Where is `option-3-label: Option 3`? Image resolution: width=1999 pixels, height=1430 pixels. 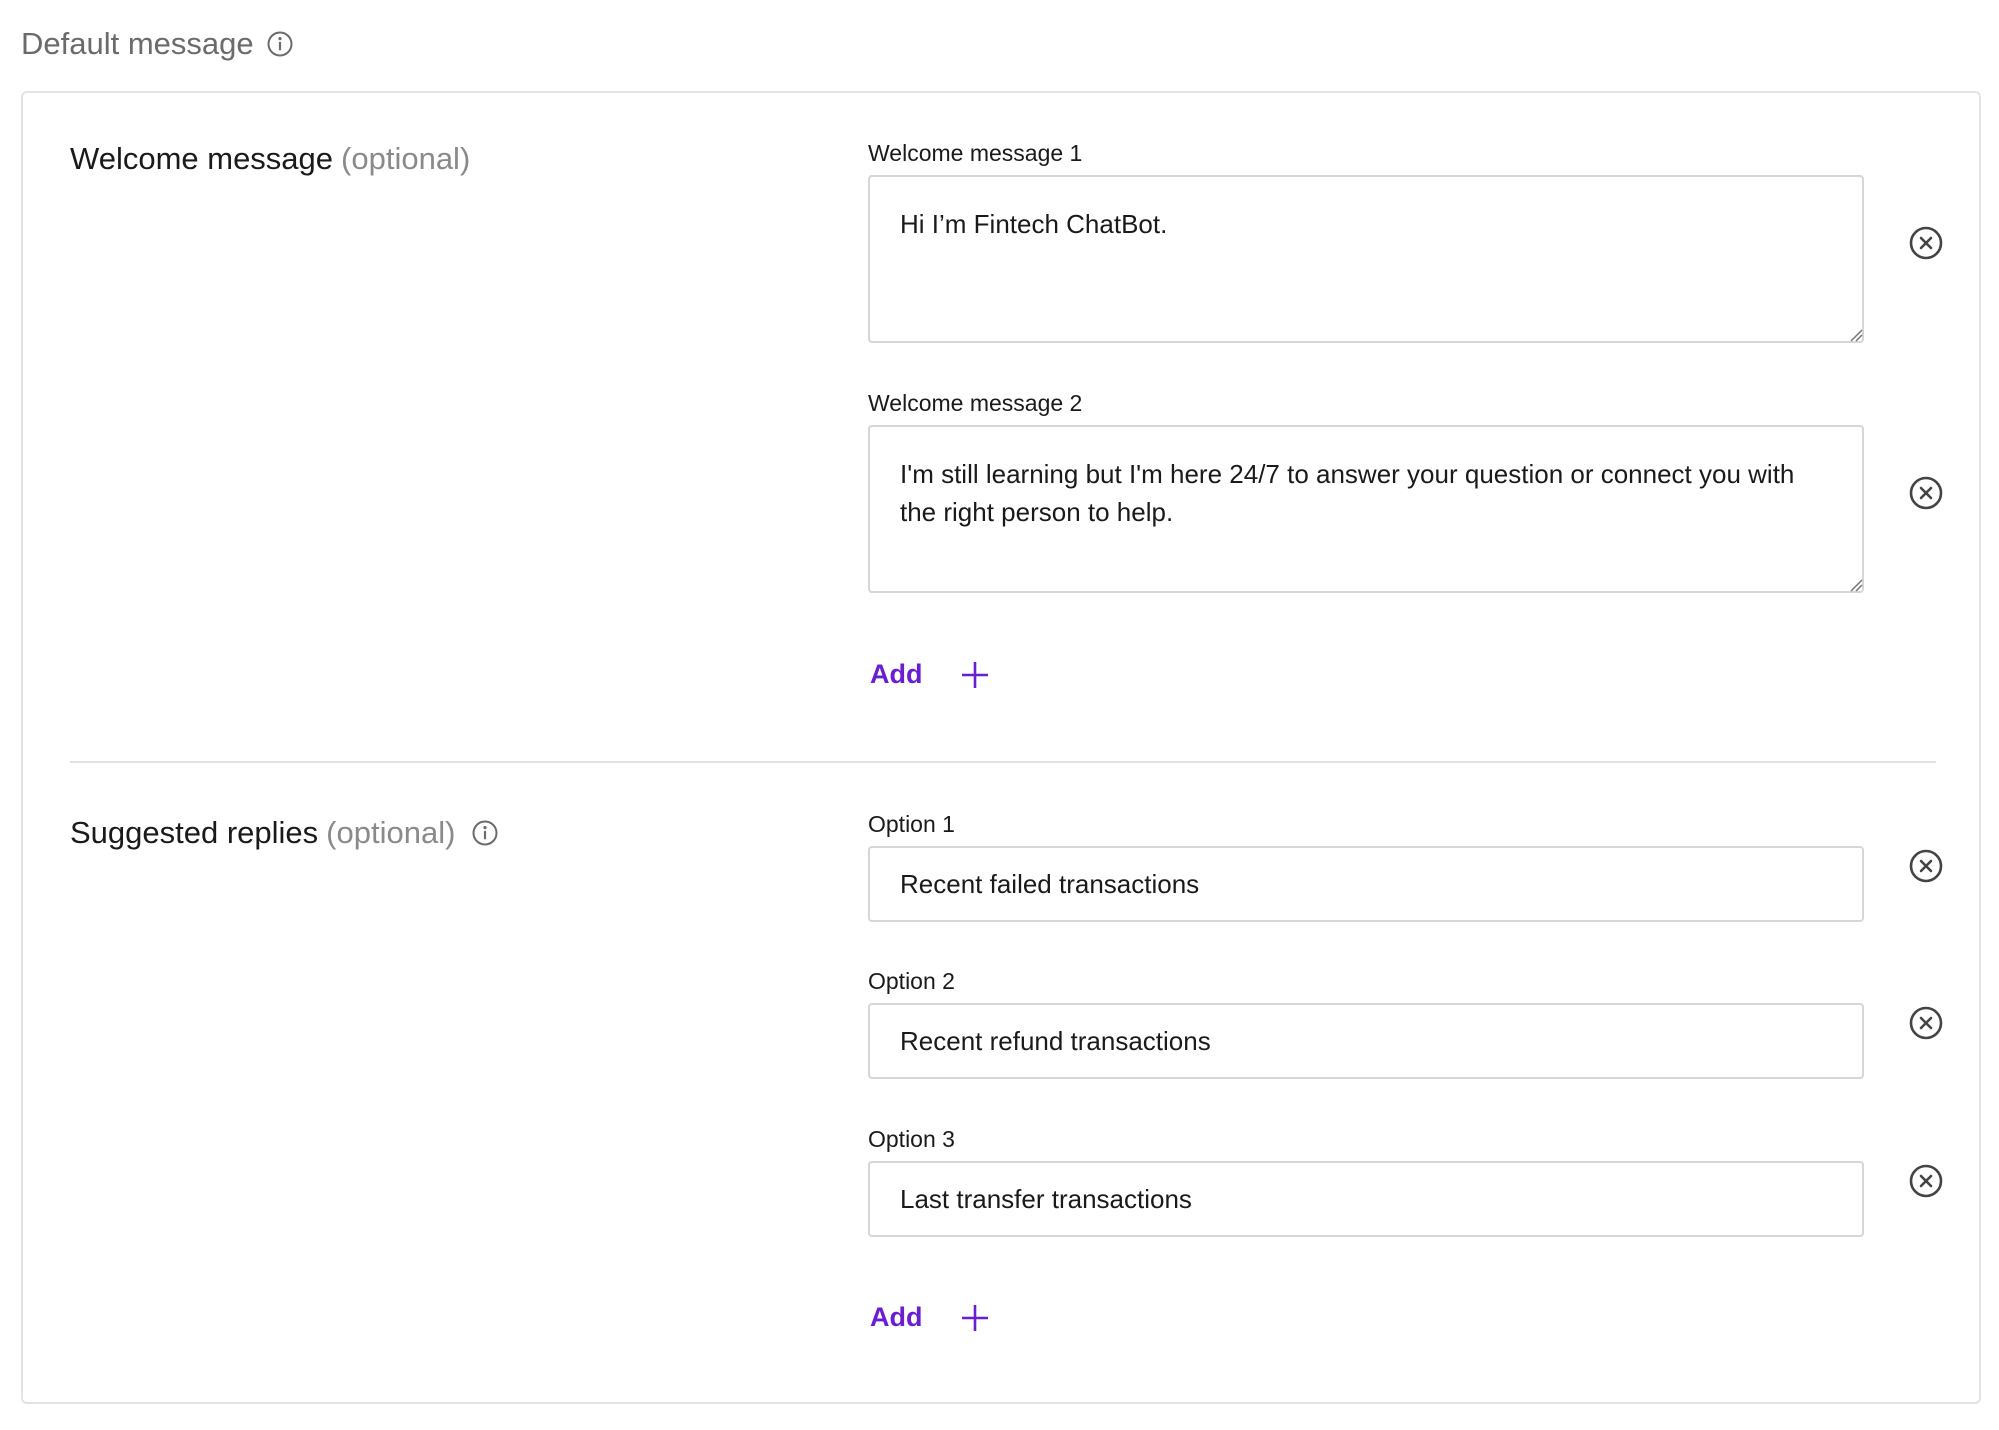 option-3-label: Option 3 is located at coordinates (911, 1139).